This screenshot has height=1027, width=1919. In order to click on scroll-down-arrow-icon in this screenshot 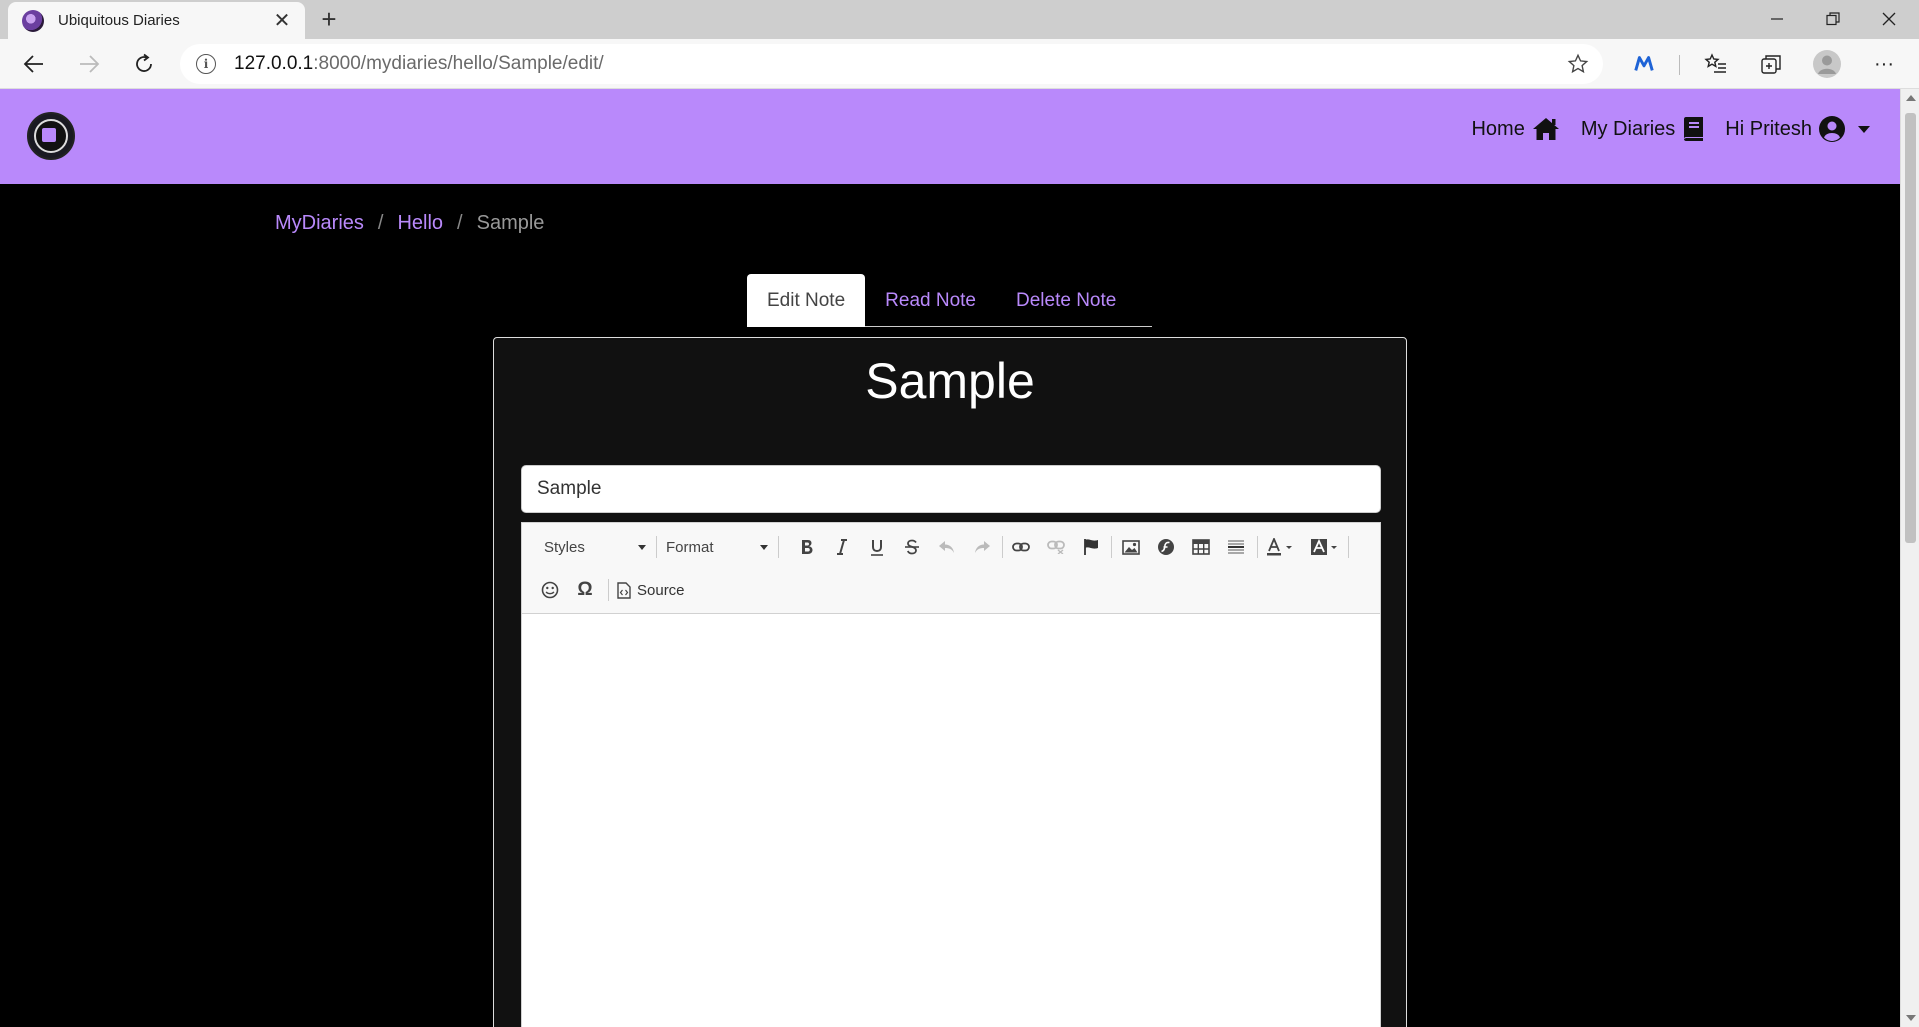, I will do `click(1911, 1018)`.